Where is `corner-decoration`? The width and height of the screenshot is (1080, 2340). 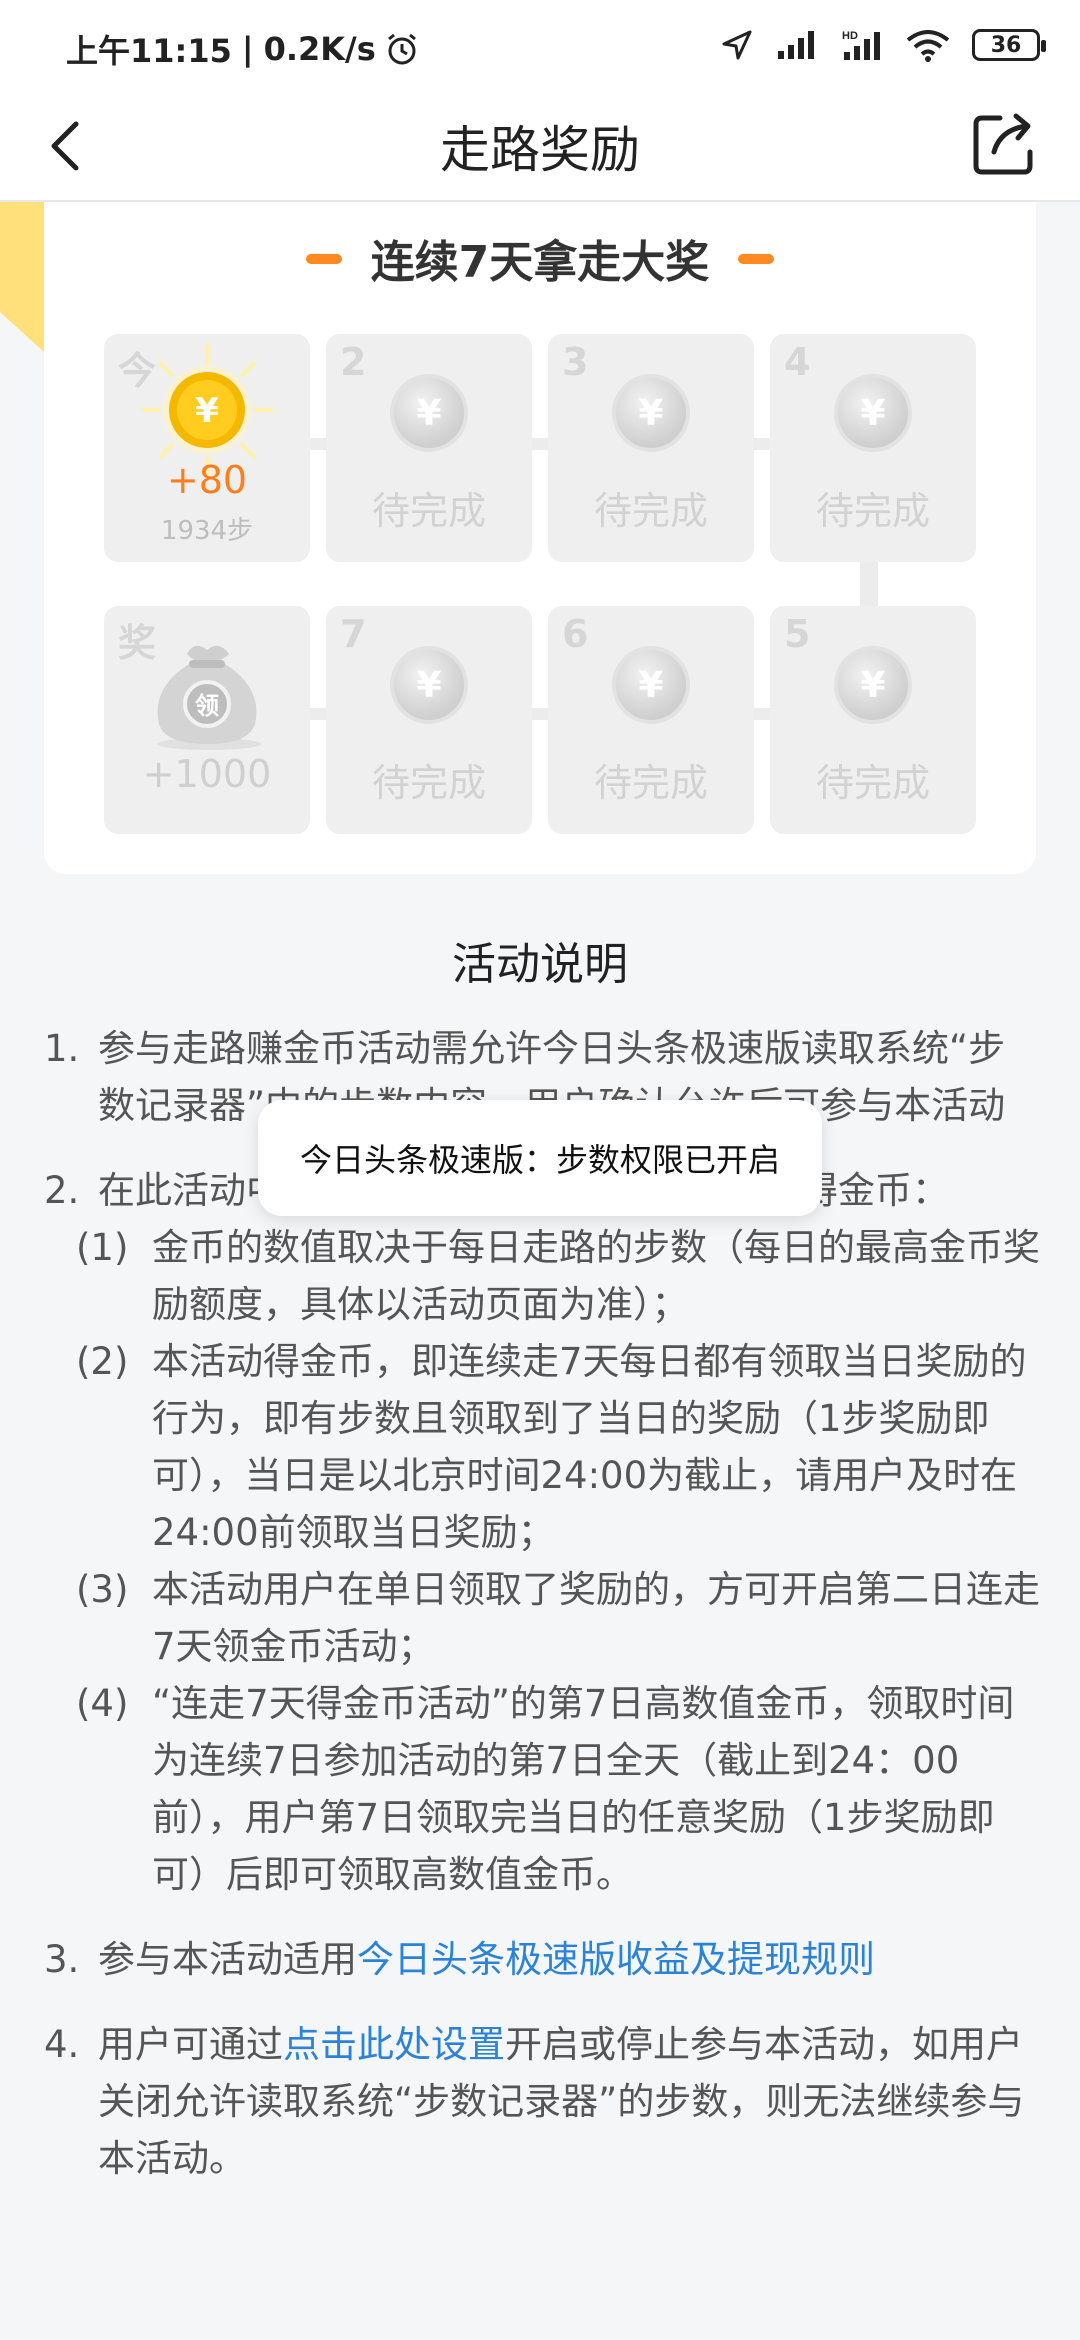
corner-decoration is located at coordinates (22, 277).